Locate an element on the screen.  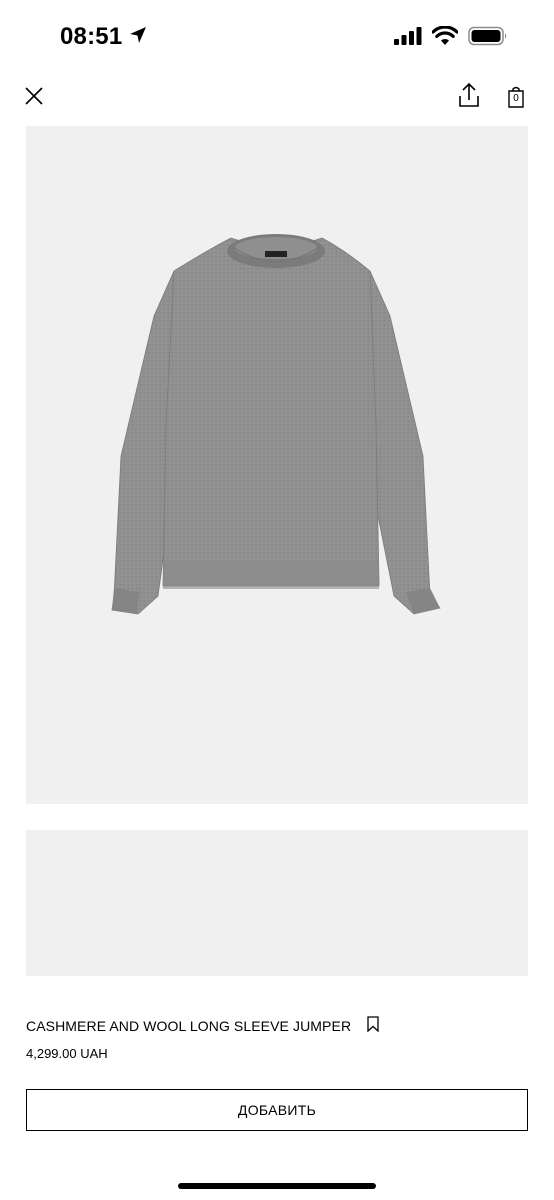
product-image-secondary is located at coordinates (277, 903).